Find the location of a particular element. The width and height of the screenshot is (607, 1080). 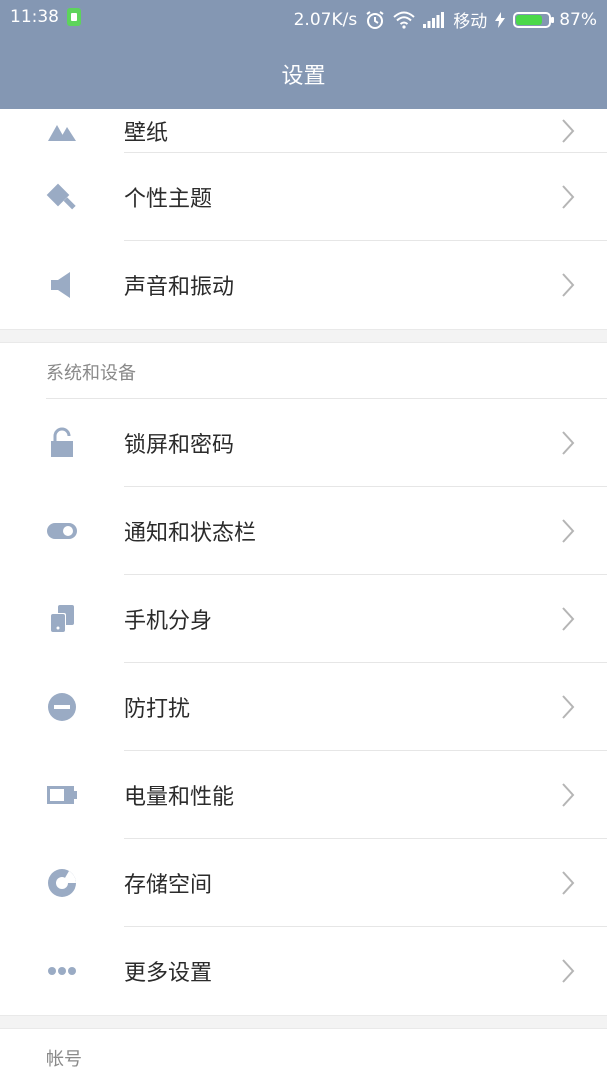

charging-icon is located at coordinates (500, 19).